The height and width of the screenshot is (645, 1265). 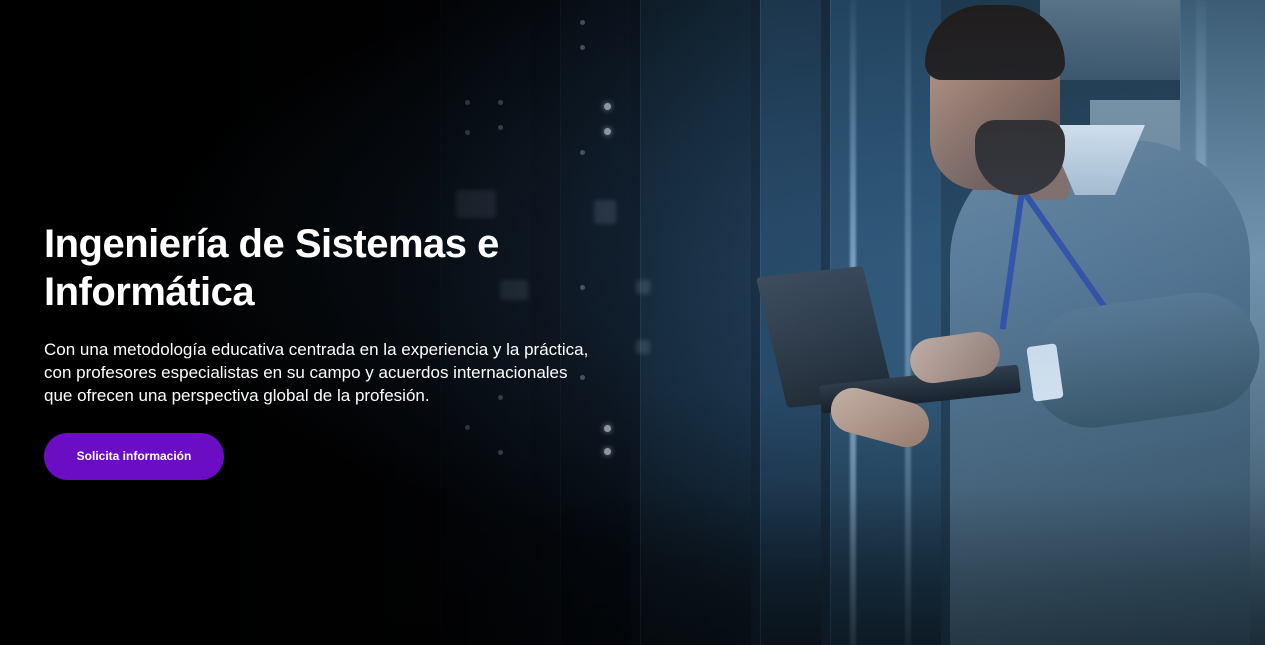 I want to click on page-title: Ingeniería de Sistemas e Informática, so click(x=324, y=268).